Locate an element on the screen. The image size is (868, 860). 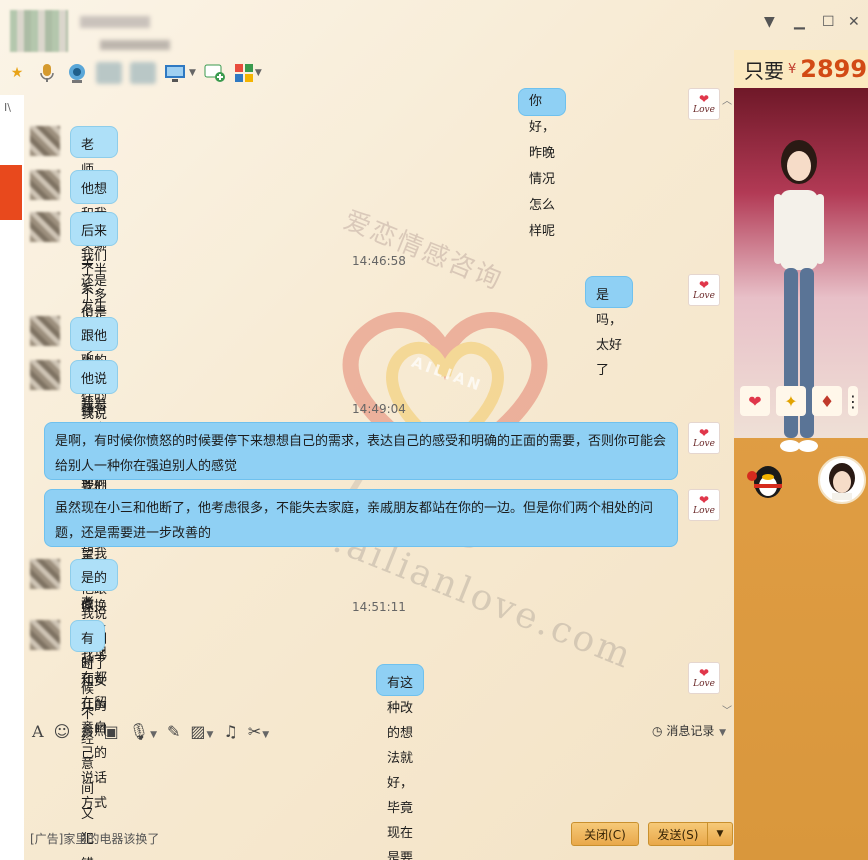
timestamp: 14:51:11 is located at coordinates (379, 607).